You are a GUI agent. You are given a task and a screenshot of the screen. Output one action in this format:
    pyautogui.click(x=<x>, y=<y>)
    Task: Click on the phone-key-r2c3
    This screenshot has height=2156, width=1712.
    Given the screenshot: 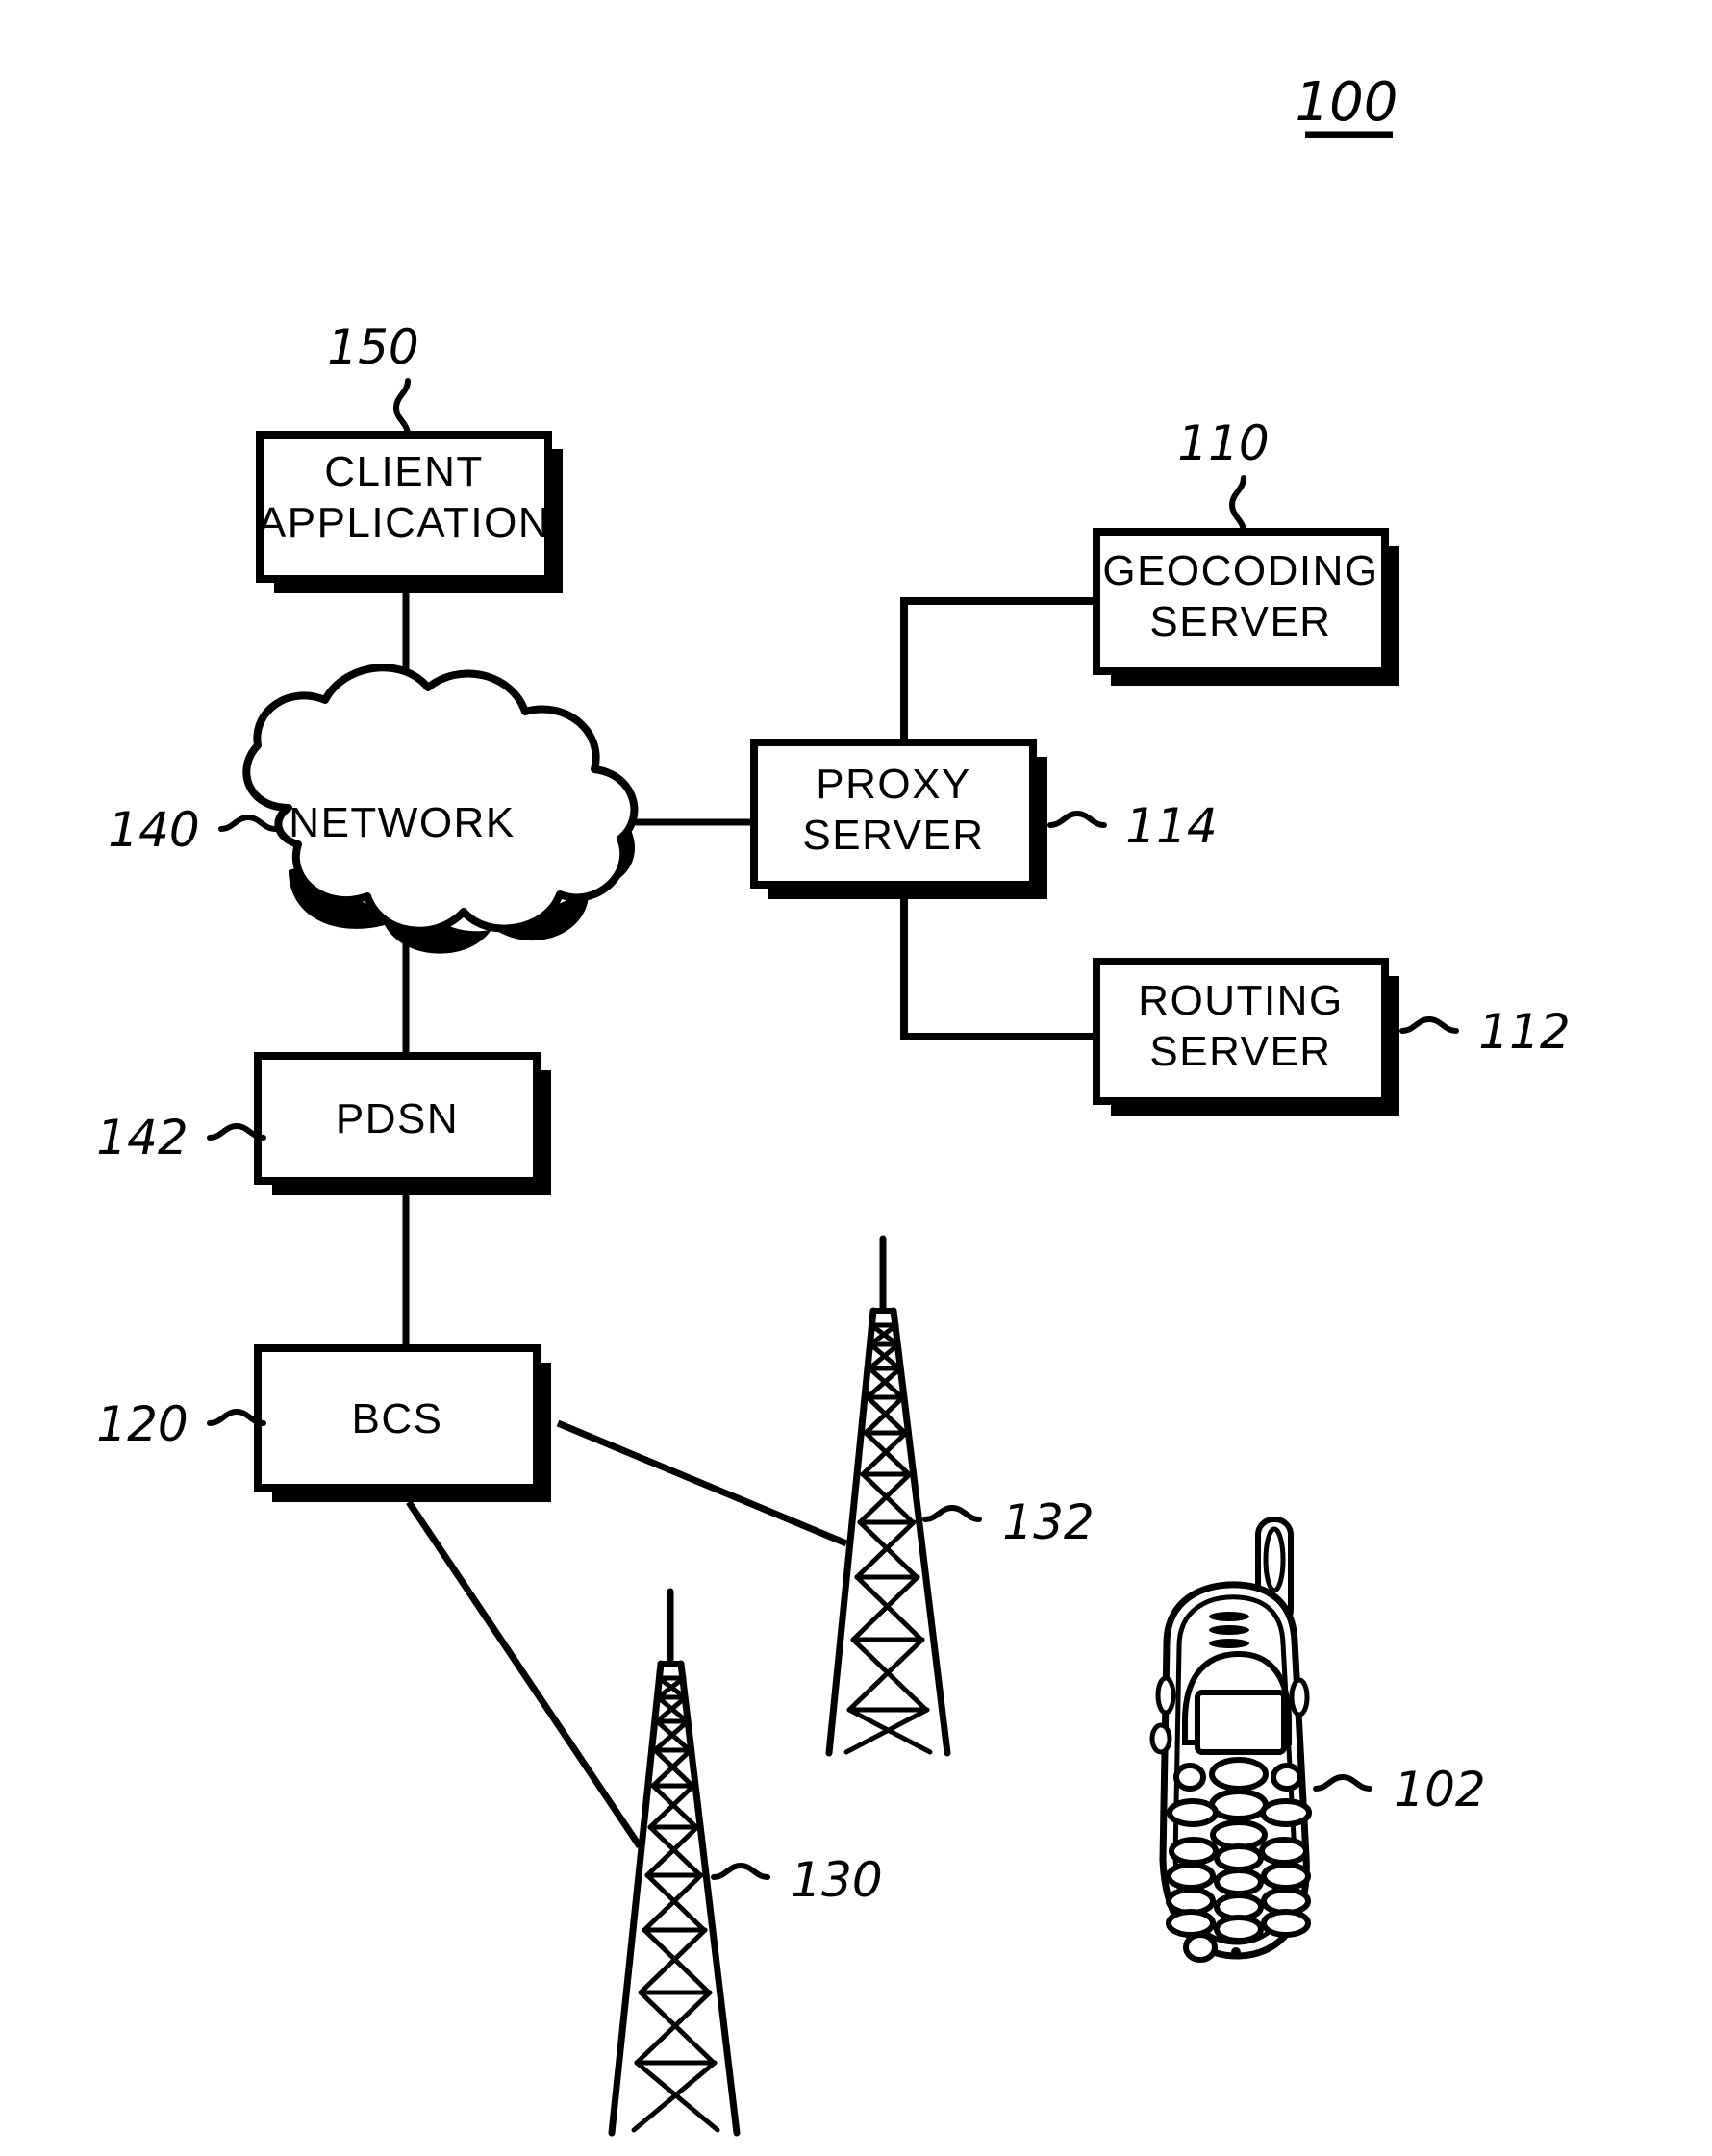 What is the action you would take?
    pyautogui.click(x=1286, y=1876)
    